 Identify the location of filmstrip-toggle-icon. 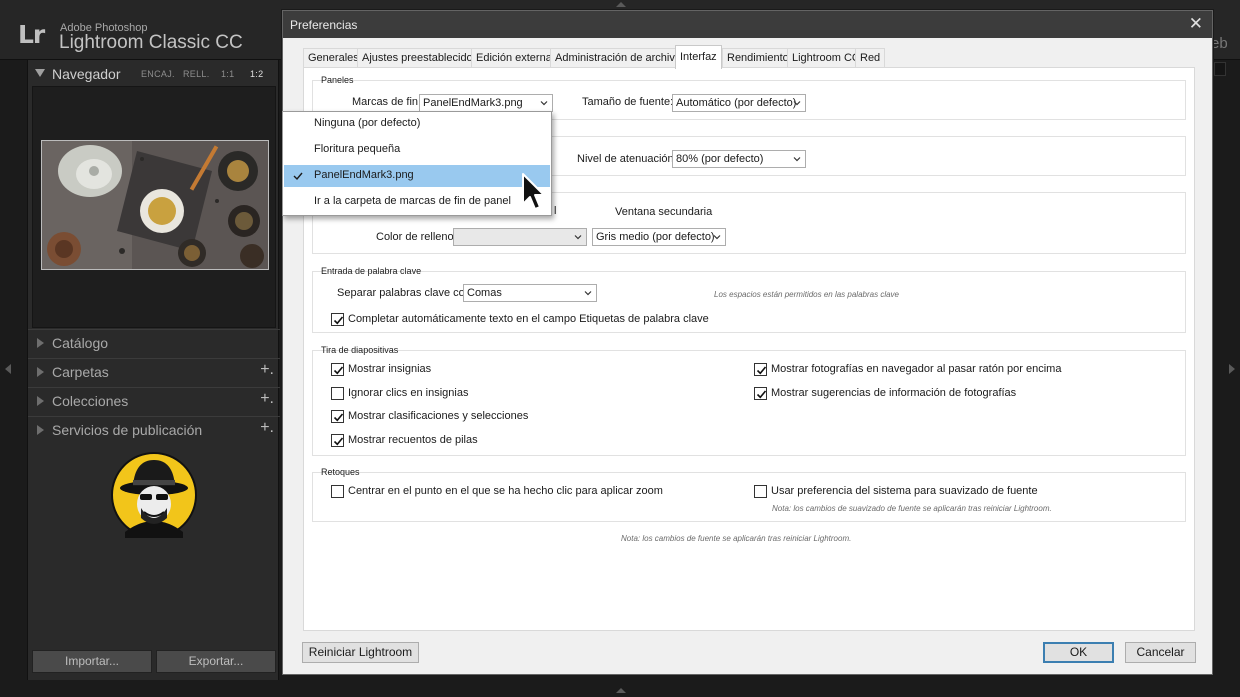
(621, 690).